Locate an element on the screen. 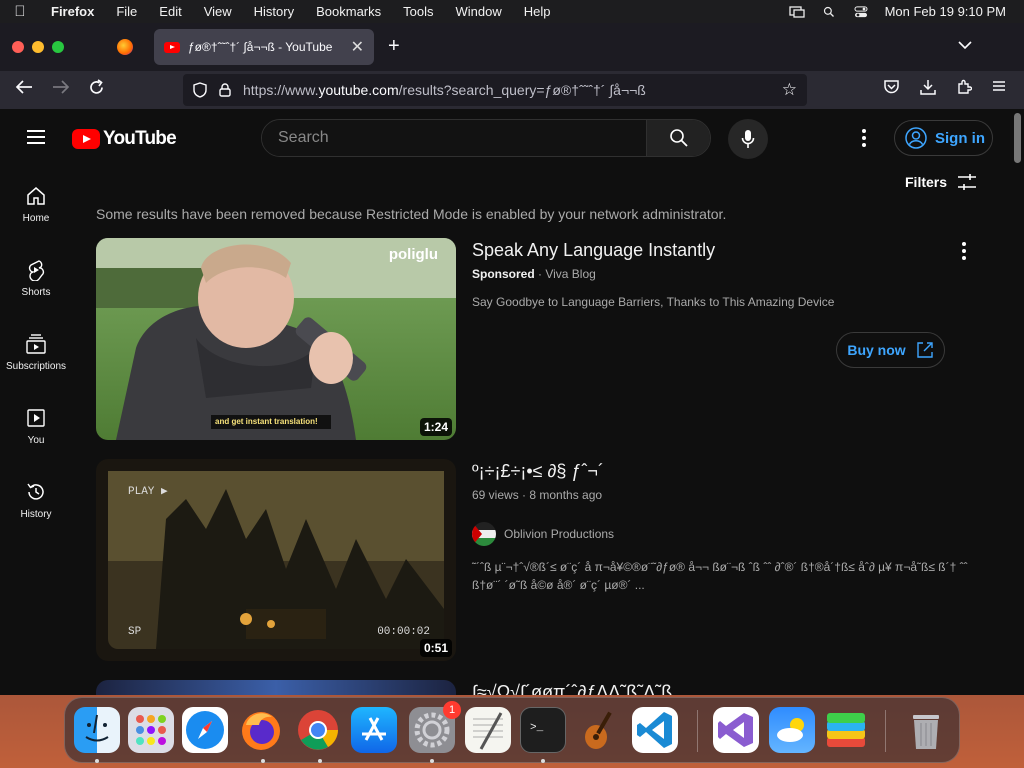 This screenshot has height=768, width=1024. tab-youtube: ƒø®†ˆ˜ˆ†´ ∫å¬¬ß - YouTube ✕ is located at coordinates (264, 47).